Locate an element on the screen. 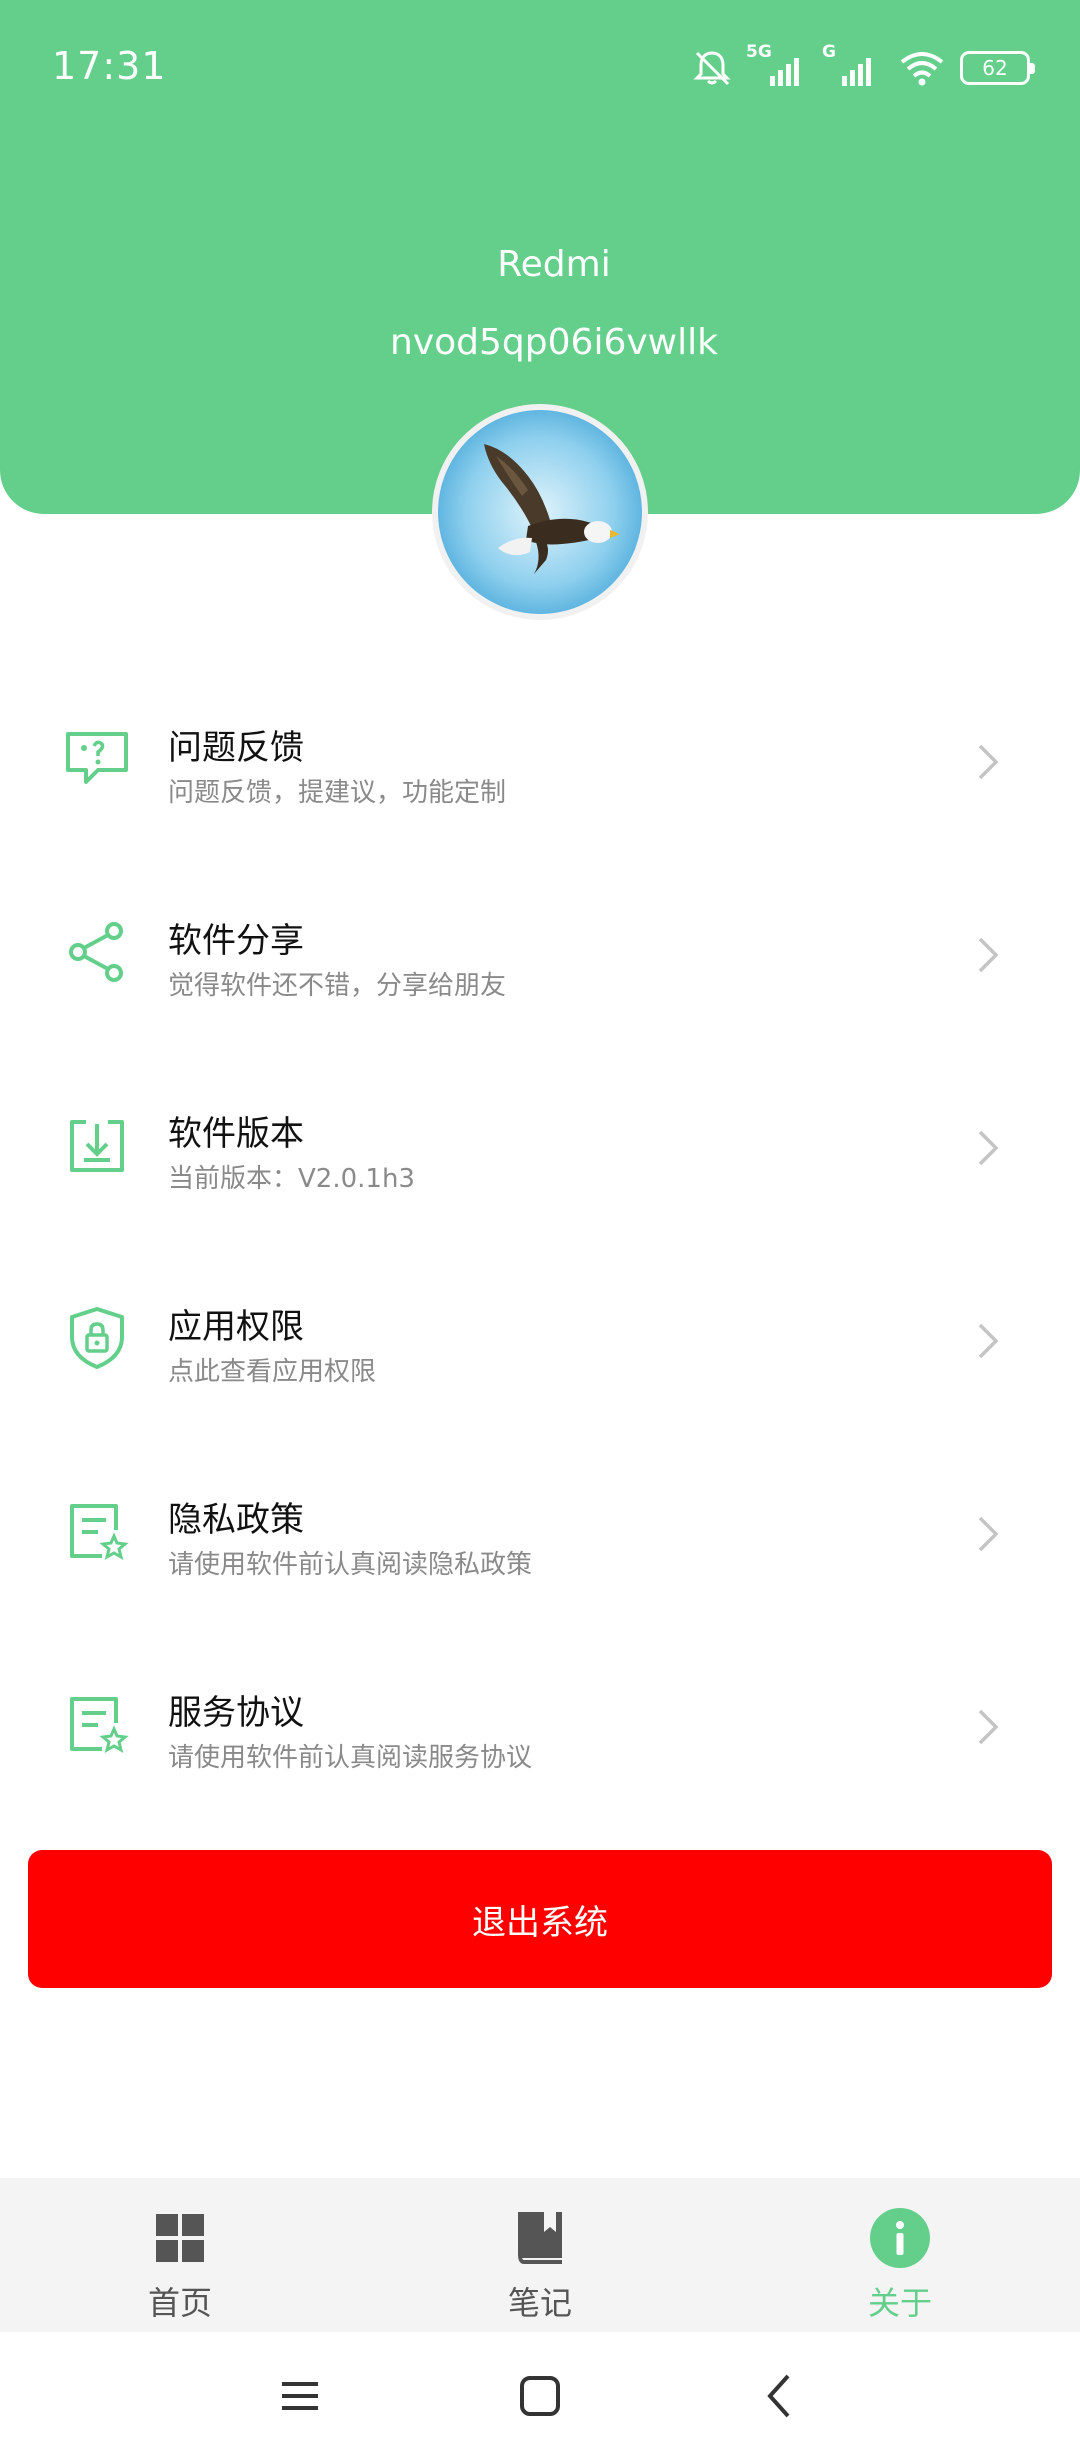 Image resolution: width=1080 pixels, height=2460 pixels. menu-item-subtitle: 觉得软件还不错，分享给朋友 is located at coordinates (337, 986).